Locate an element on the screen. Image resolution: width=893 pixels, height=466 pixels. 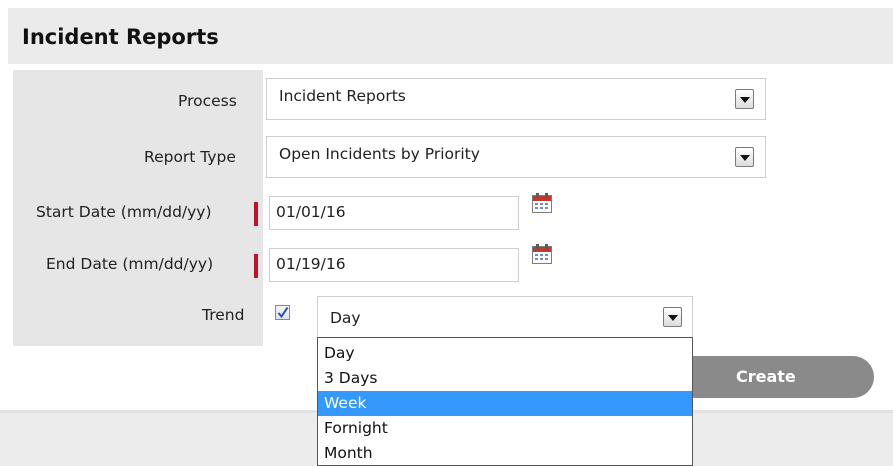
process-value: Incident Reports is located at coordinates (342, 96).